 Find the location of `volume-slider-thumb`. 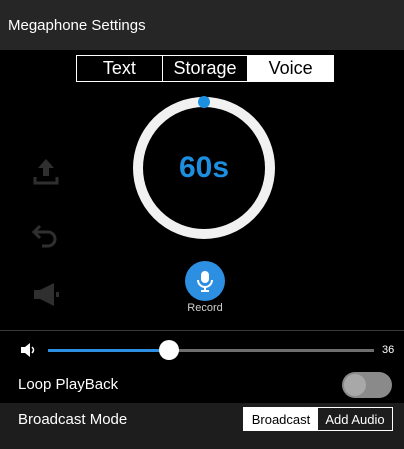

volume-slider-thumb is located at coordinates (169, 350).